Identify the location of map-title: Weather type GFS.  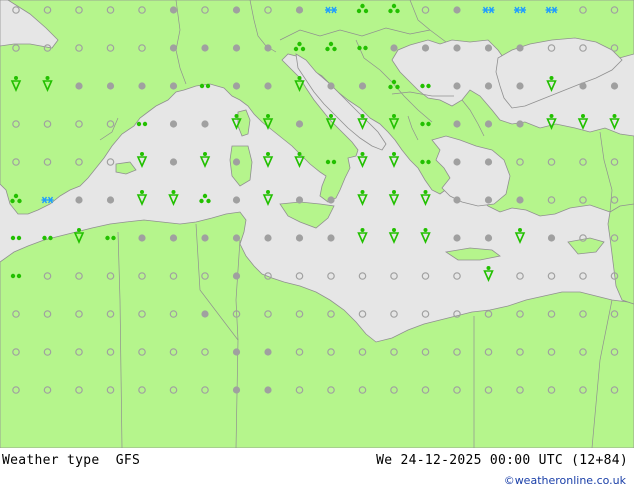
(71, 460).